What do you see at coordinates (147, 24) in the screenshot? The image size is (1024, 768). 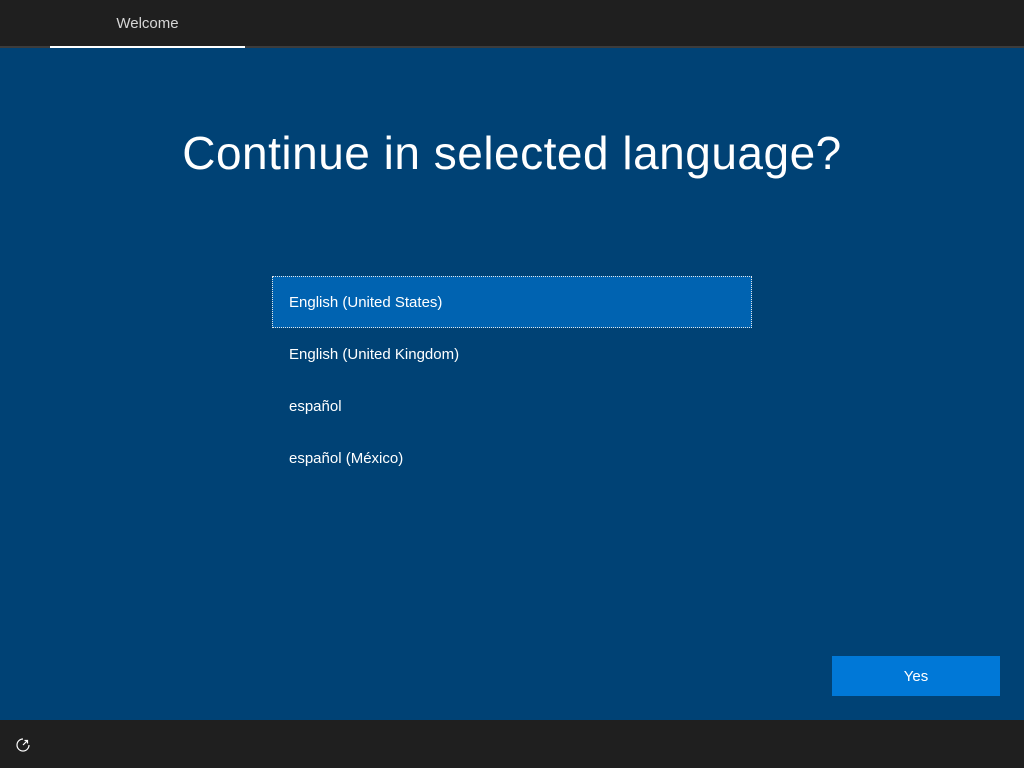 I see `tab-welcome: Welcome` at bounding box center [147, 24].